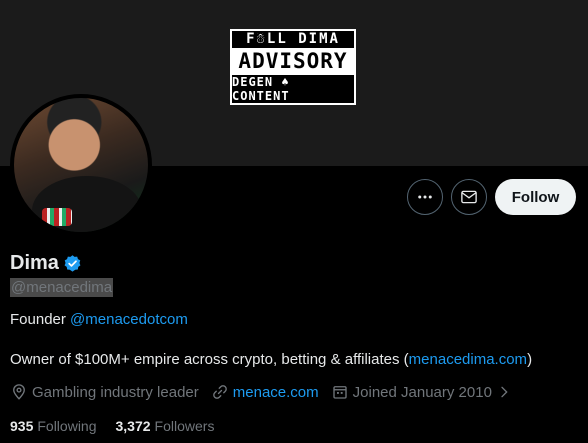 The width and height of the screenshot is (588, 443). I want to click on envelope-icon, so click(469, 197).